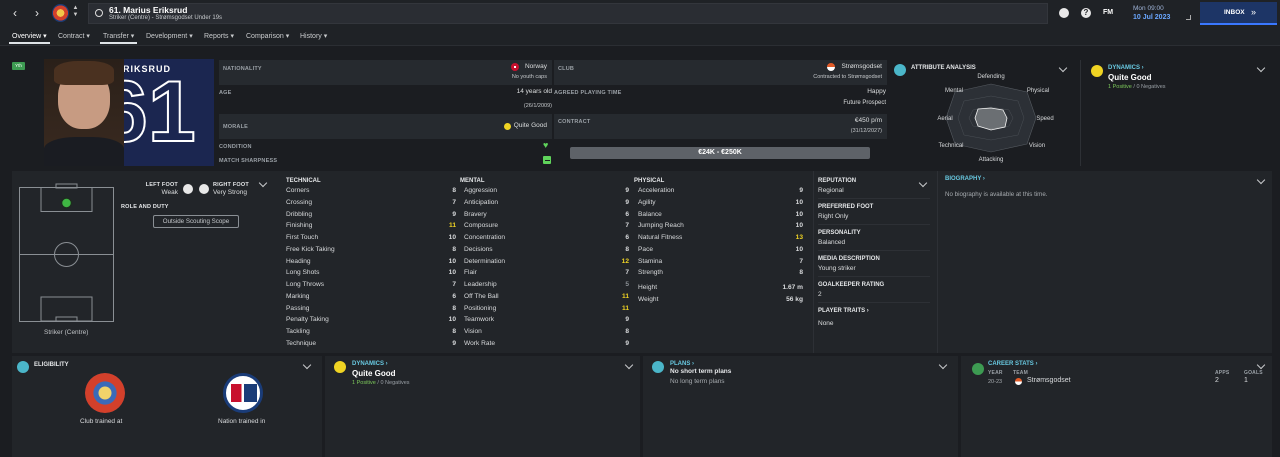 Image resolution: width=1280 pixels, height=457 pixels. What do you see at coordinates (566, 69) in the screenshot?
I see `club-label: CLUB` at bounding box center [566, 69].